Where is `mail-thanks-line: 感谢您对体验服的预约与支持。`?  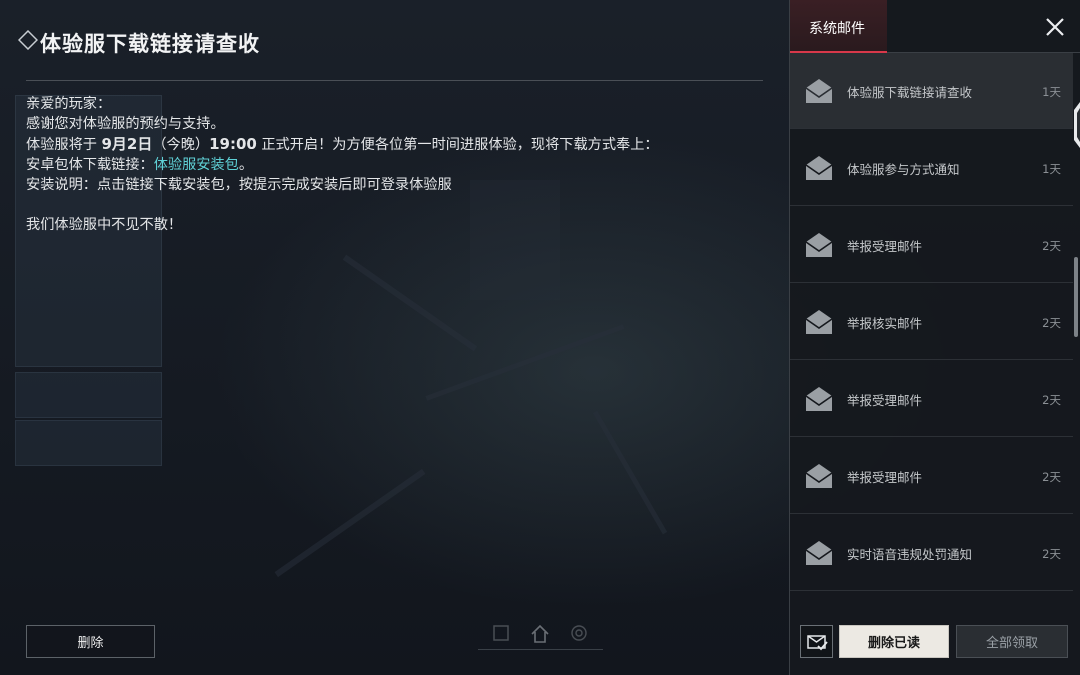 mail-thanks-line: 感谢您对体验服的预约与支持。 is located at coordinates (125, 124).